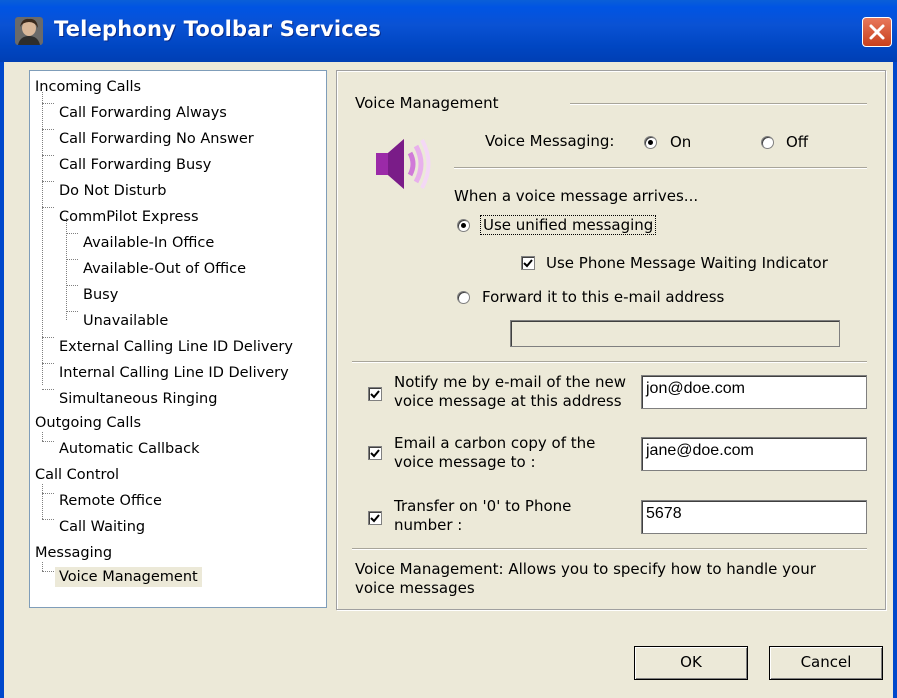  What do you see at coordinates (754, 392) in the screenshot?
I see `notify-email-input: jon@doe.com` at bounding box center [754, 392].